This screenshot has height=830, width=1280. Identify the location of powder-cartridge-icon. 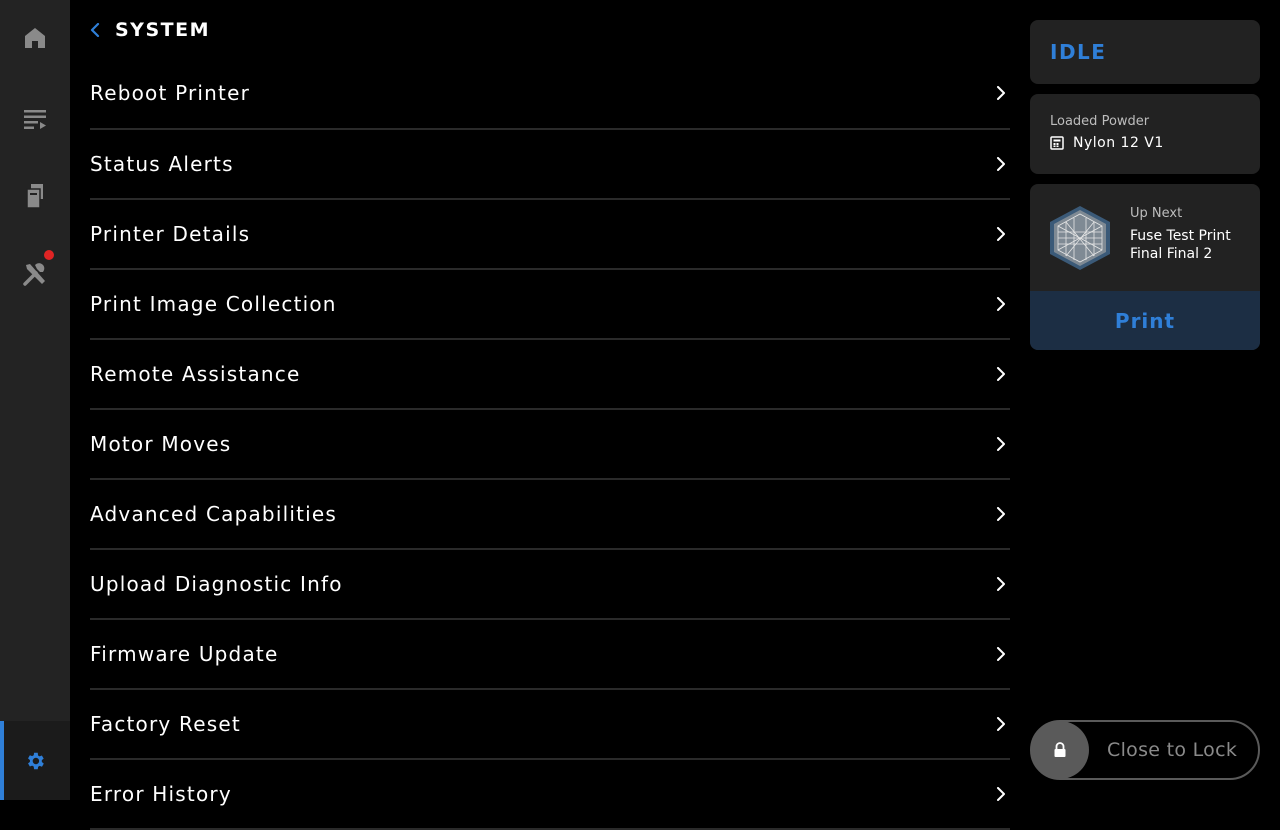
(1057, 143).